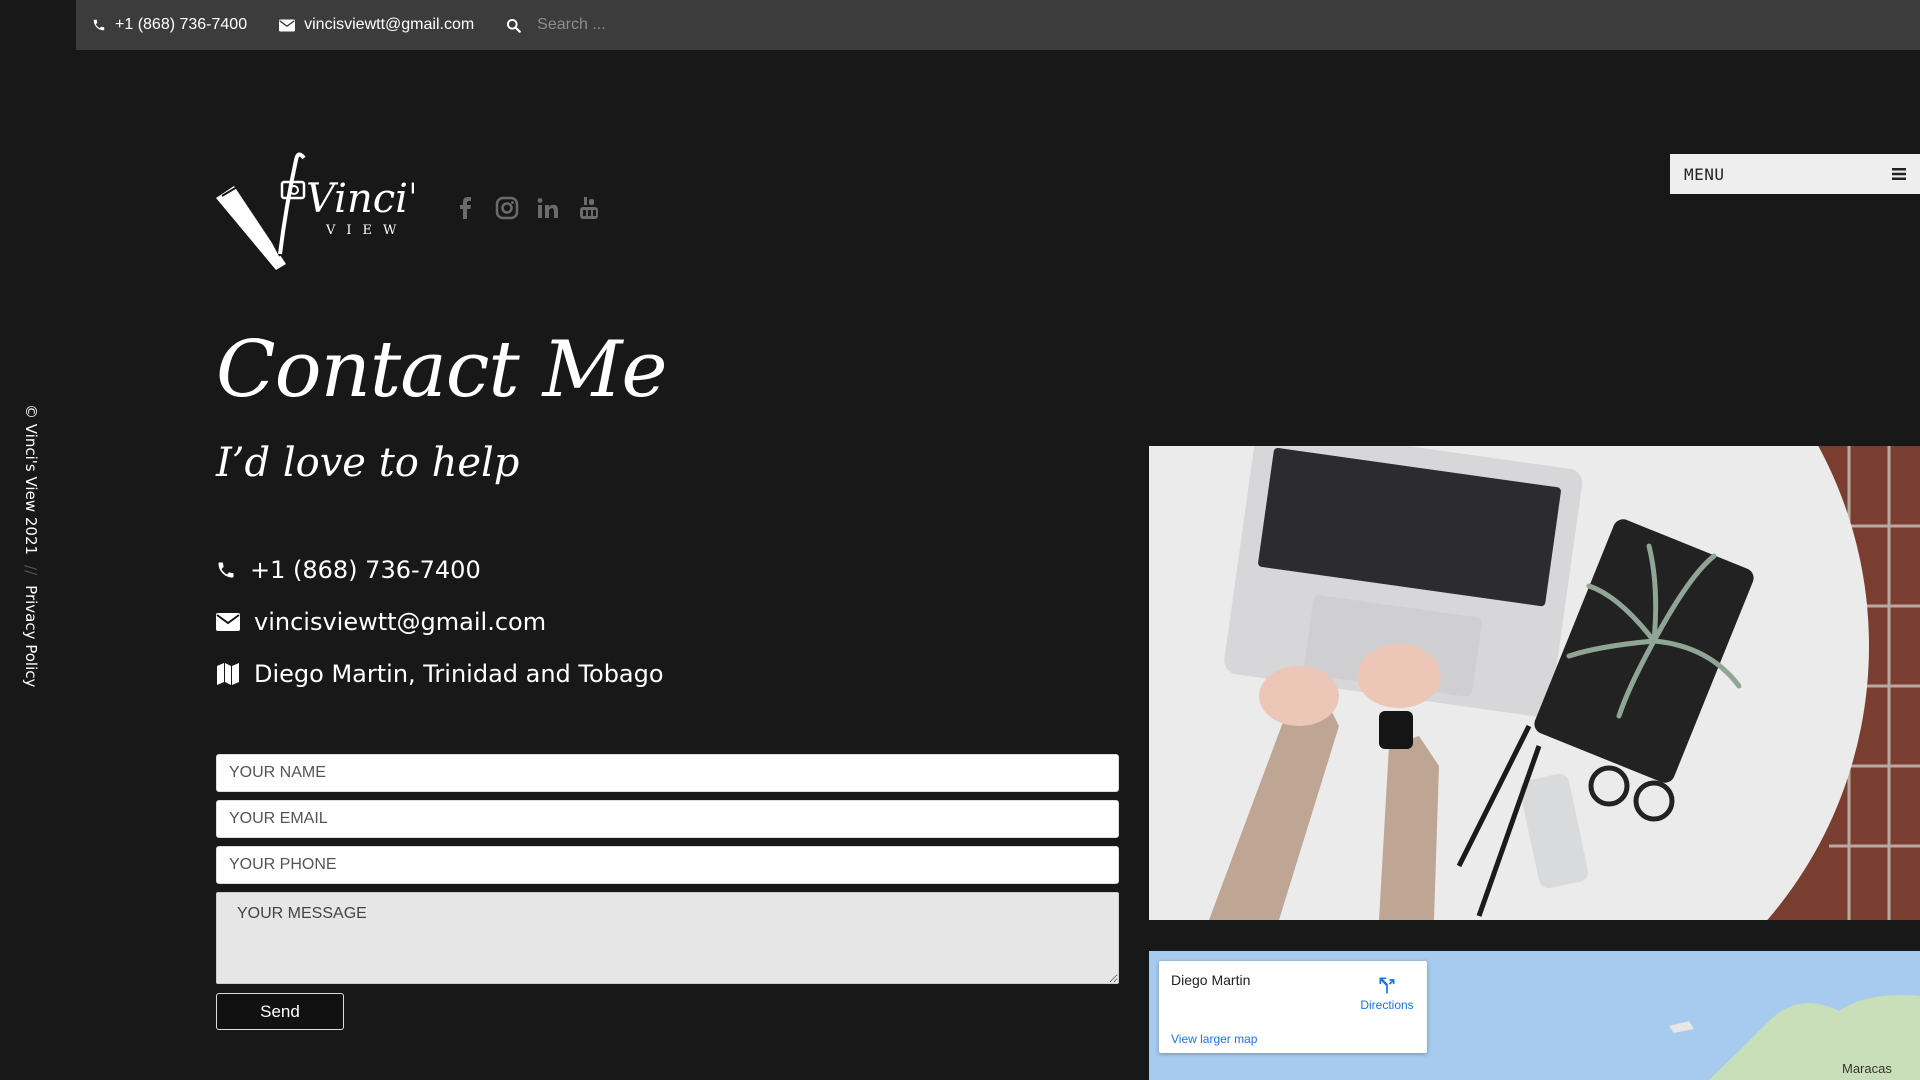  I want to click on topbar-phone-text: +1 (868) 736-7400, so click(181, 24).